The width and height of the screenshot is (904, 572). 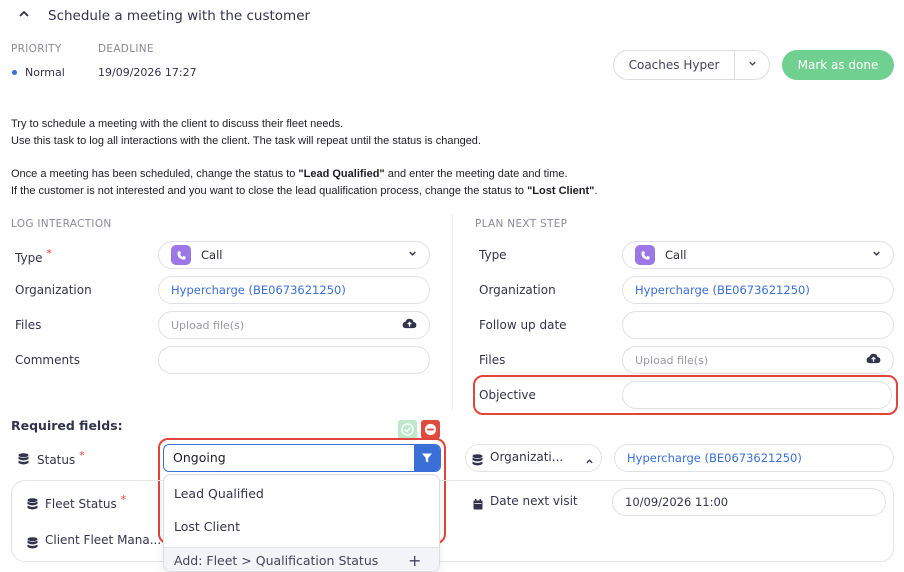 I want to click on status-option-lead-qualified: Lead Qualified, so click(x=219, y=493).